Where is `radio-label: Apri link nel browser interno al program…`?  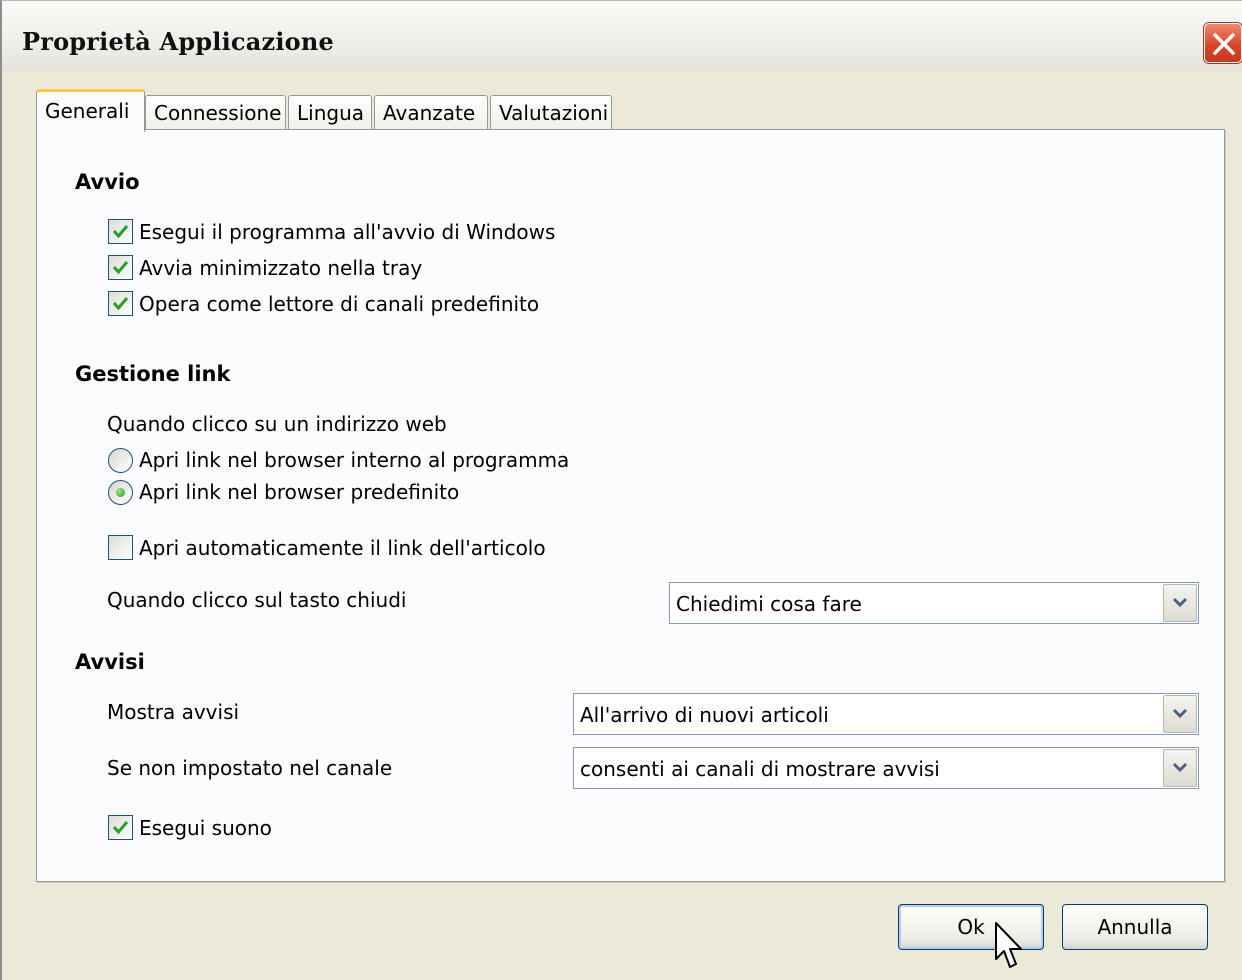 radio-label: Apri link nel browser interno al program… is located at coordinates (354, 460).